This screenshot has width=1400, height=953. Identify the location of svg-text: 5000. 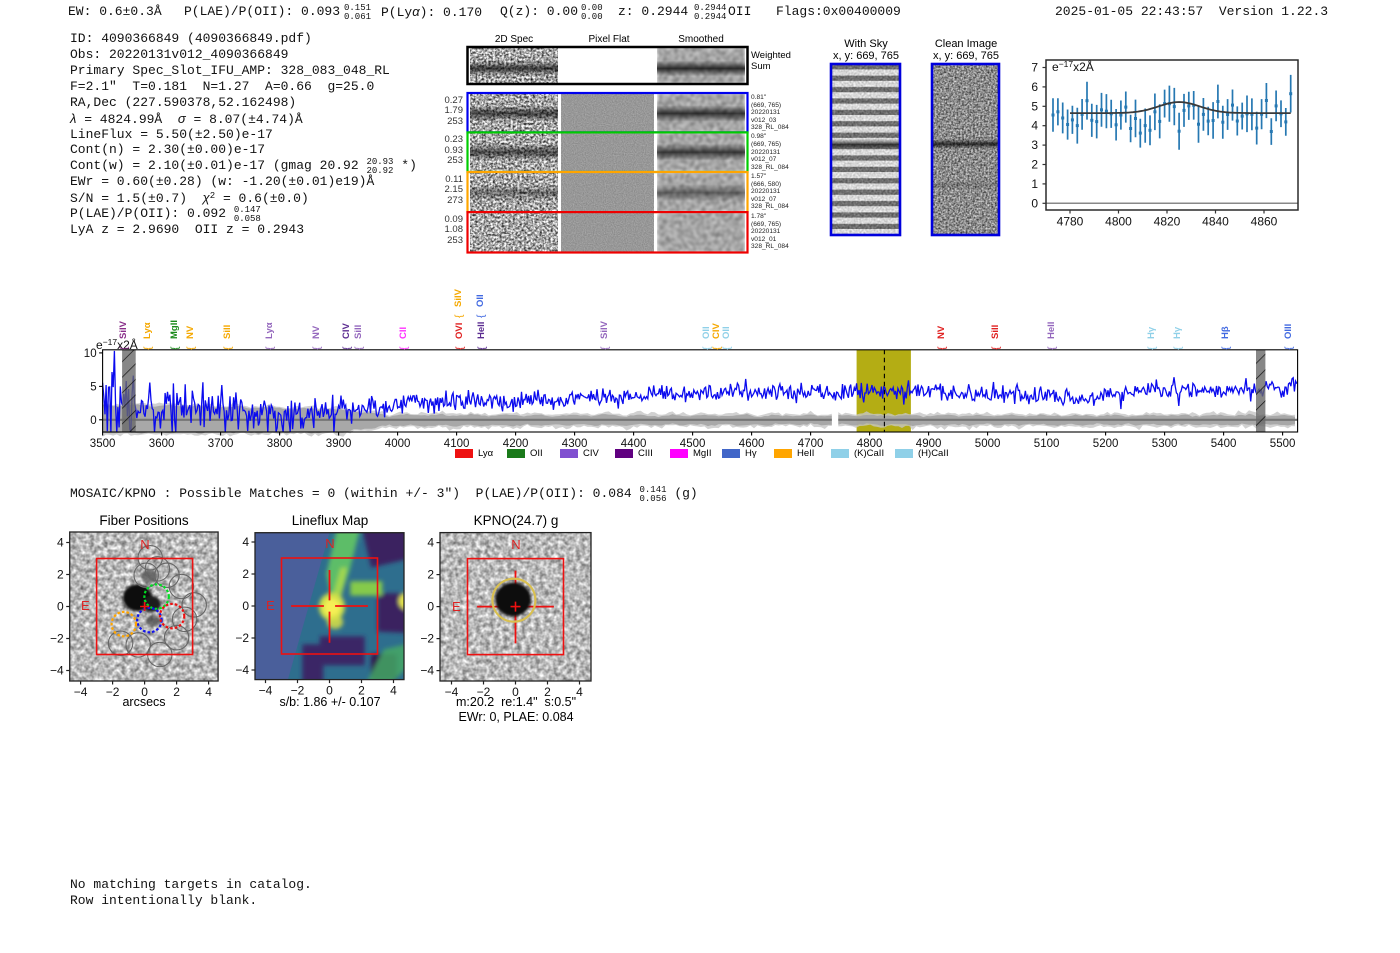
(988, 444).